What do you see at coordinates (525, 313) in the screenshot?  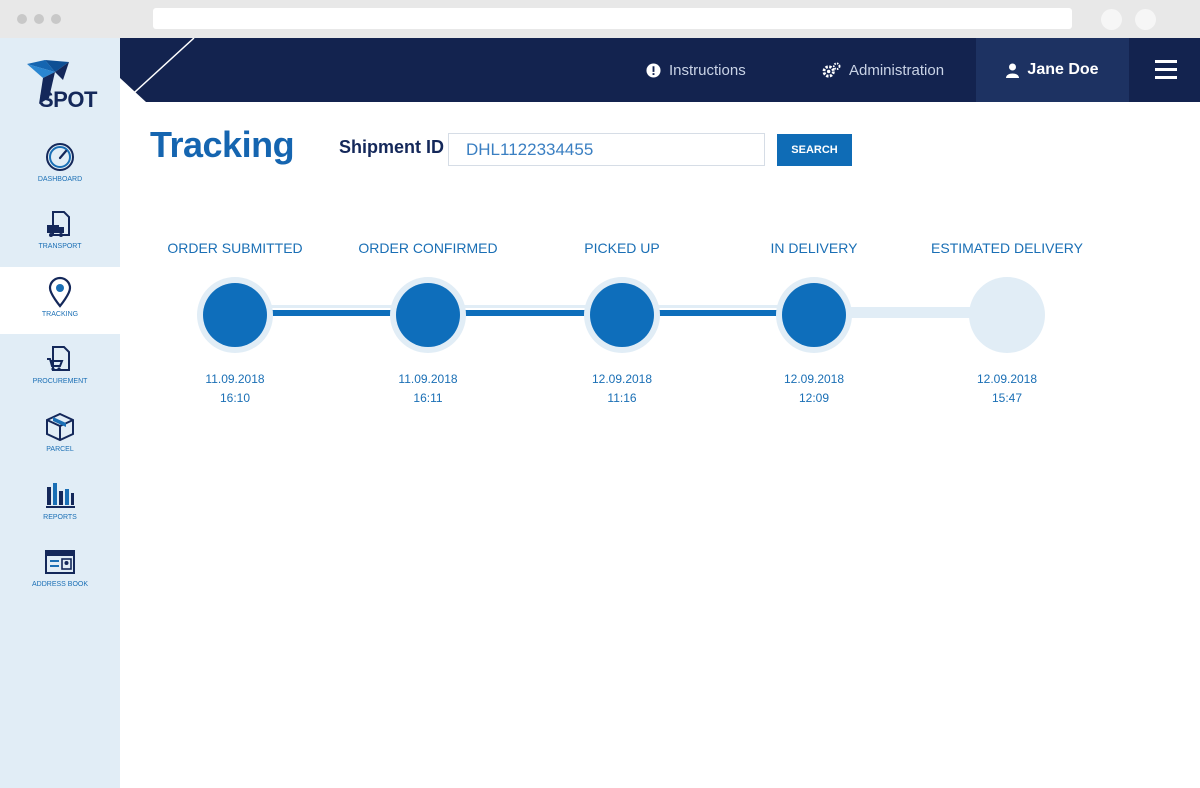 I see `timeline-progress-line` at bounding box center [525, 313].